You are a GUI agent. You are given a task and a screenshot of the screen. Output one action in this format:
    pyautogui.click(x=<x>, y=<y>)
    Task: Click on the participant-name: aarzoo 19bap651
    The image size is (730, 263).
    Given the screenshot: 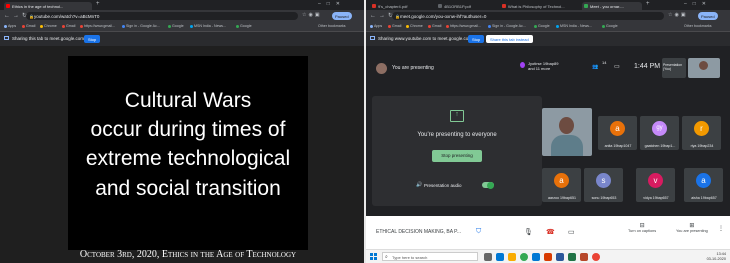 What is the action you would take?
    pyautogui.click(x=562, y=198)
    